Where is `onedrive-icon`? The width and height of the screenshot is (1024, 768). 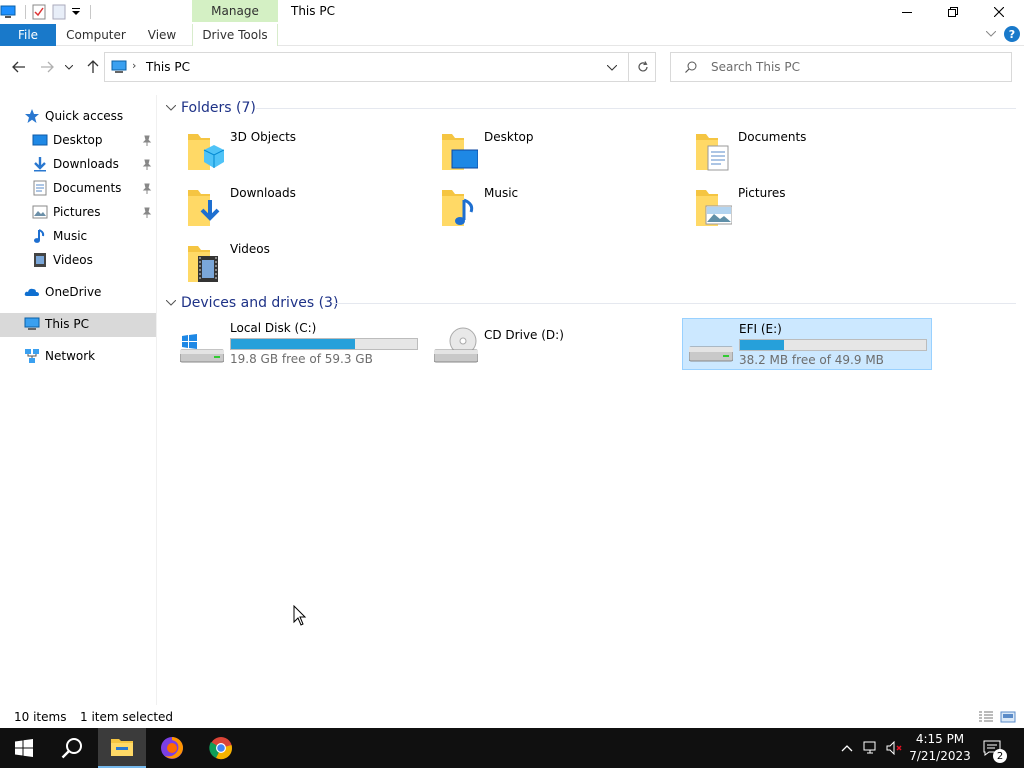
onedrive-icon is located at coordinates (32, 292).